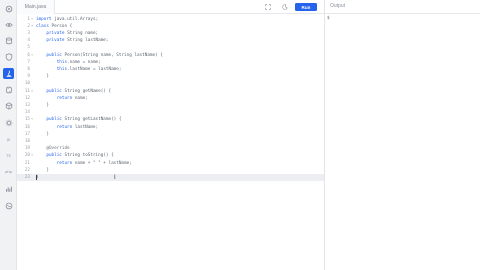 This screenshot has height=270, width=480. Describe the element at coordinates (28, 69) in the screenshot. I see `line-number: 8` at that location.